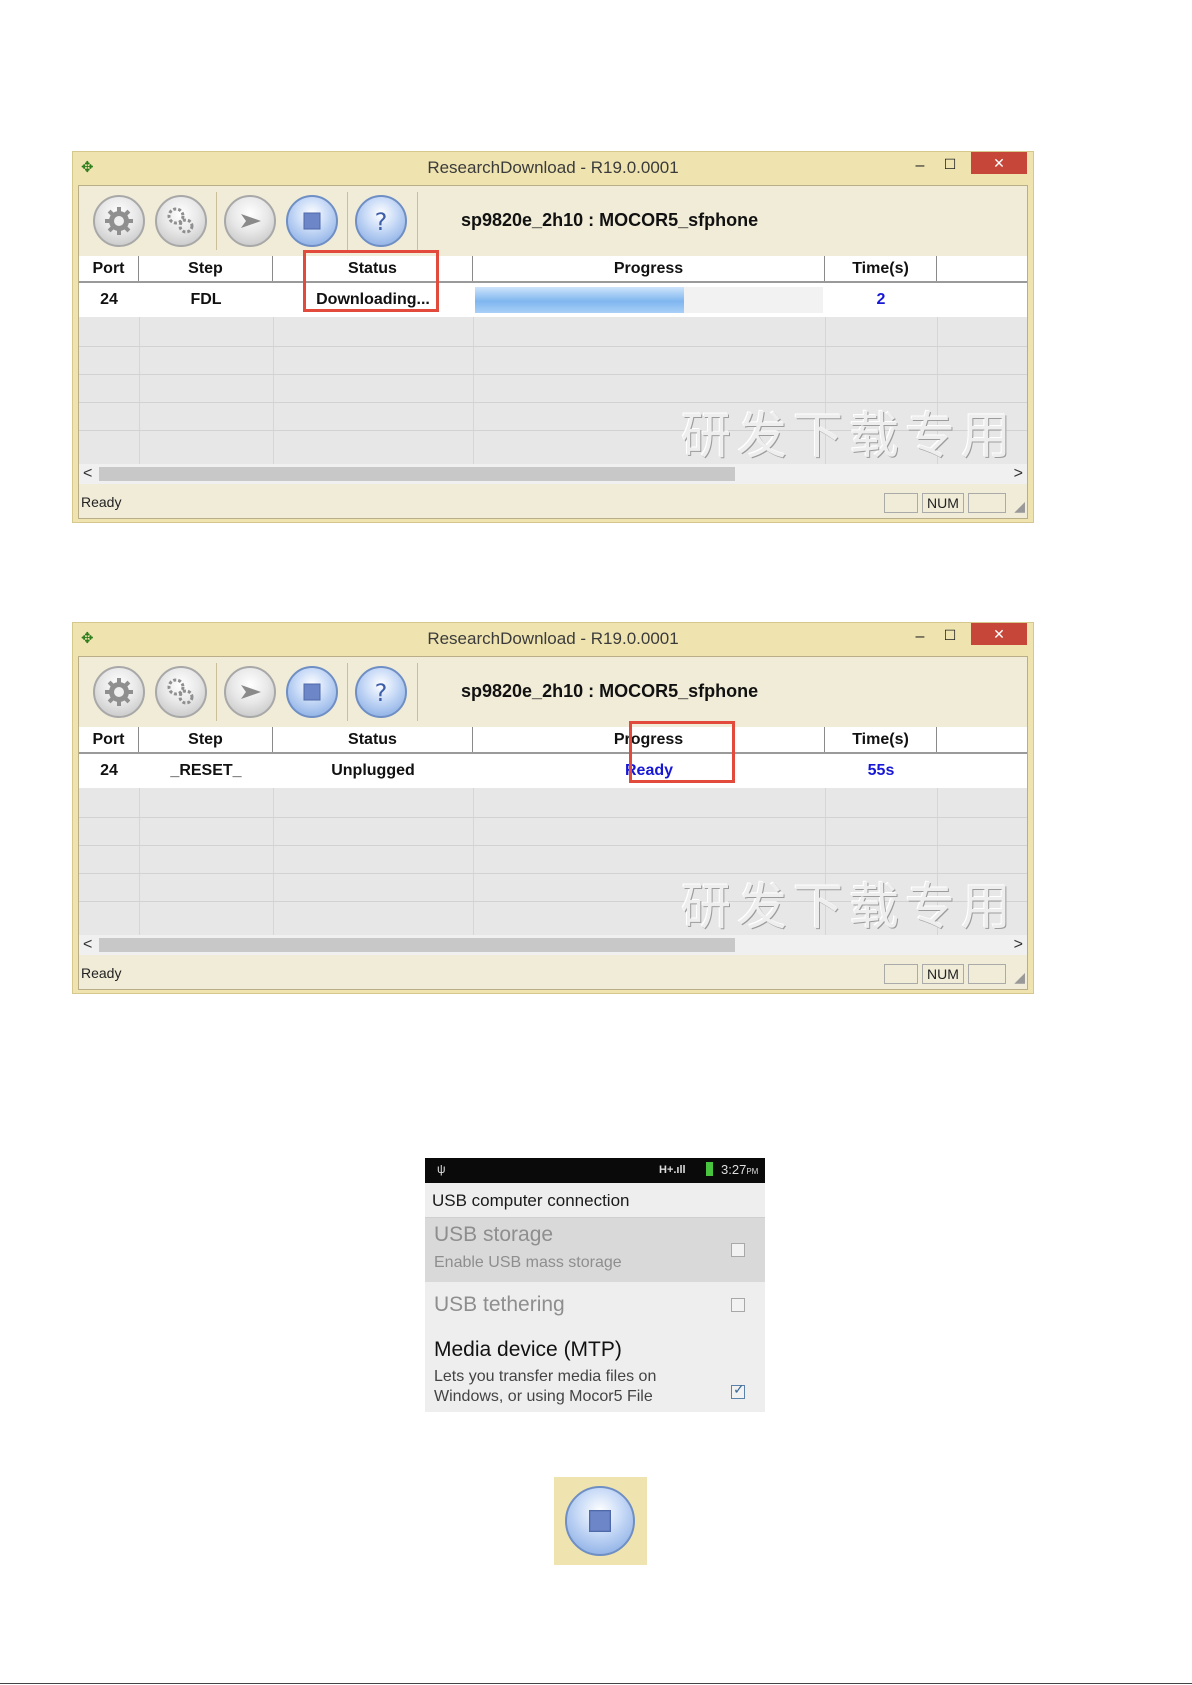 The width and height of the screenshot is (1192, 1685). Describe the element at coordinates (579, 300) in the screenshot. I see `progress-bar-fill` at that location.